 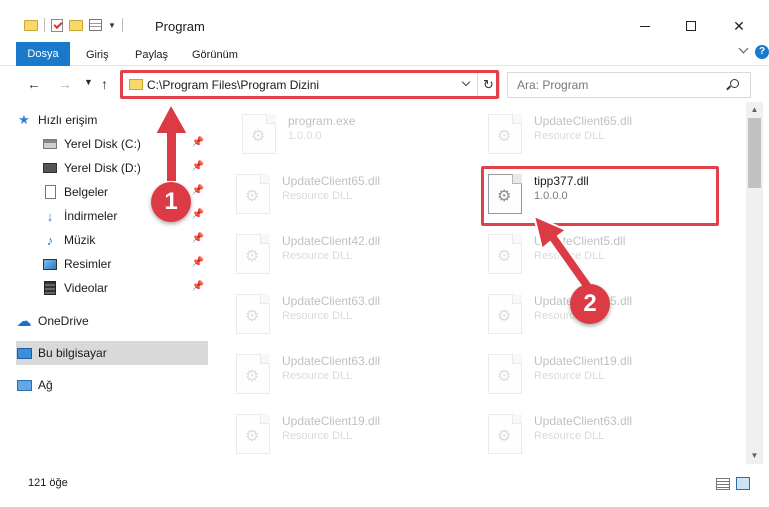 What do you see at coordinates (102, 168) in the screenshot?
I see `sidebar-item-label: Yerel Disk (D:)` at bounding box center [102, 168].